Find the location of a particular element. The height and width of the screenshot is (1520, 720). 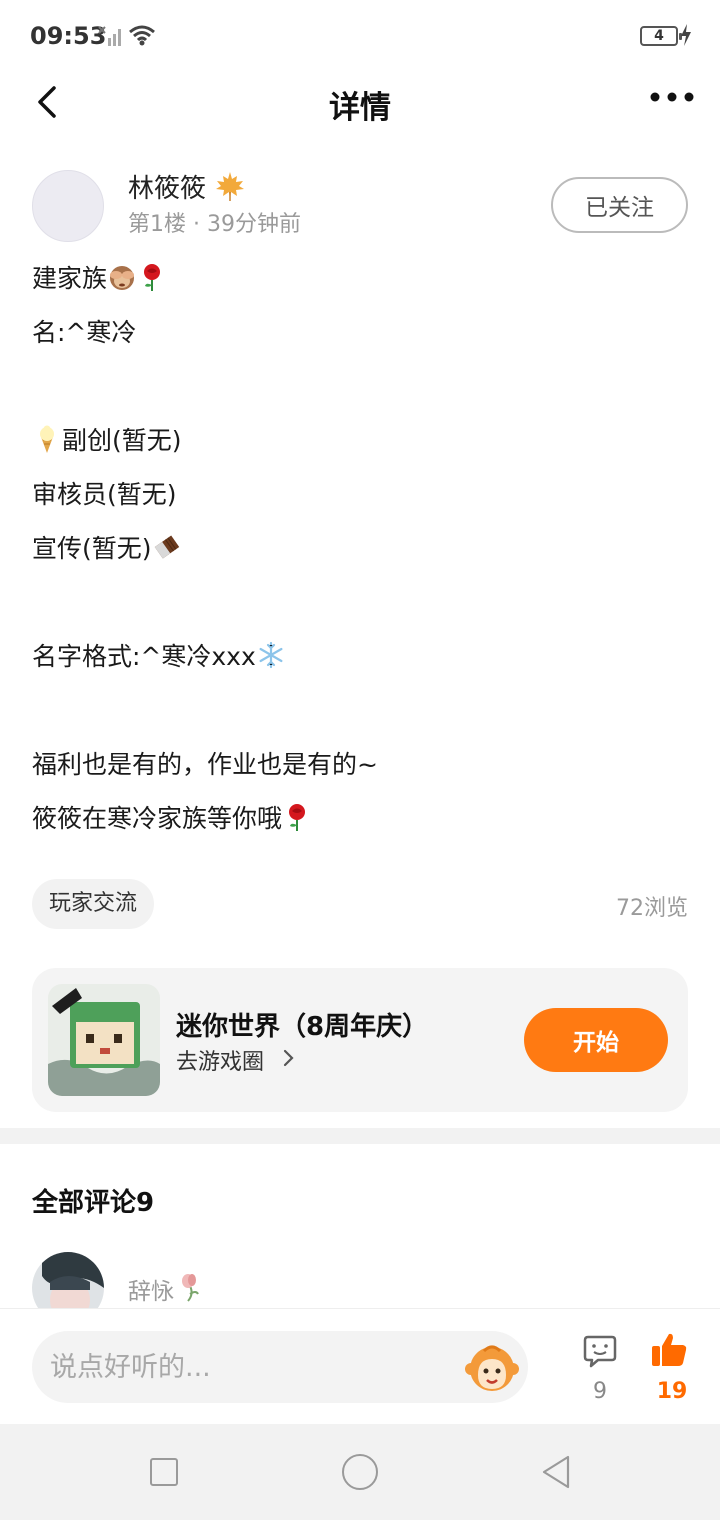

snowflake-icon is located at coordinates (271, 655).